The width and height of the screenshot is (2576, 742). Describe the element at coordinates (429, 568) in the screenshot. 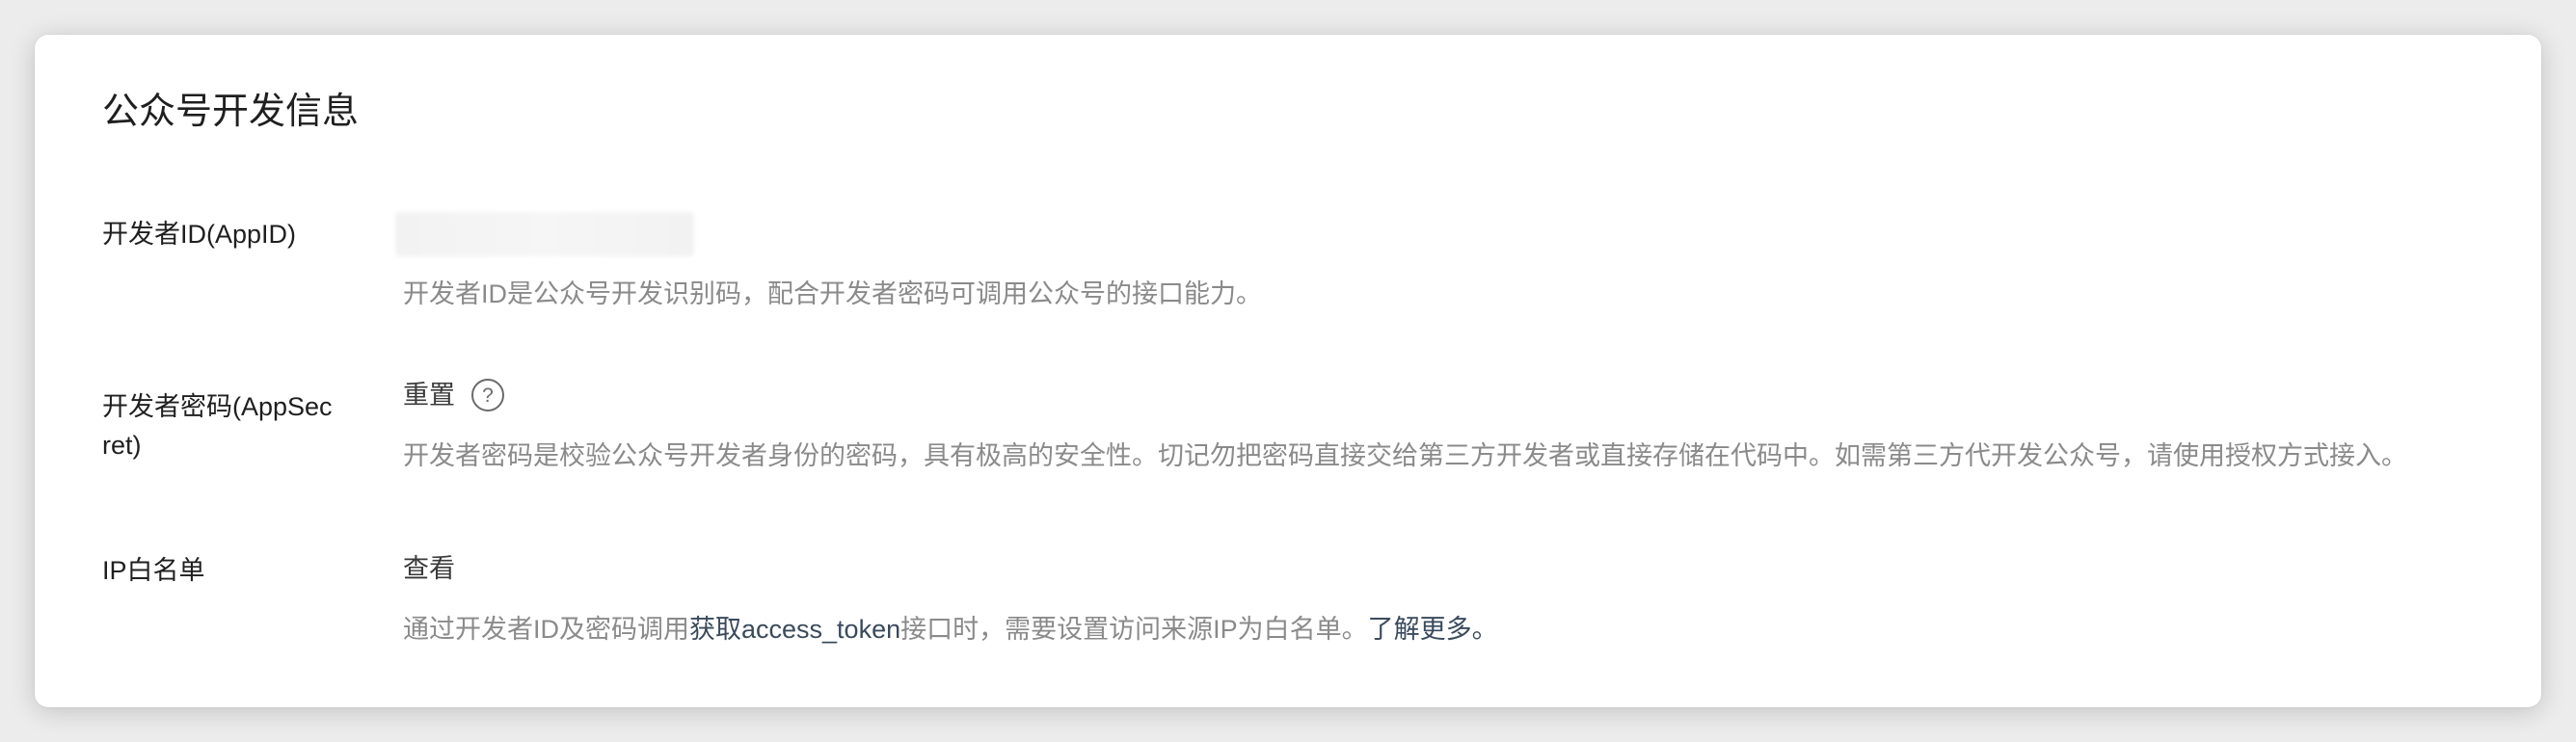

I see `view-ip-whitelist-button: 查看` at that location.